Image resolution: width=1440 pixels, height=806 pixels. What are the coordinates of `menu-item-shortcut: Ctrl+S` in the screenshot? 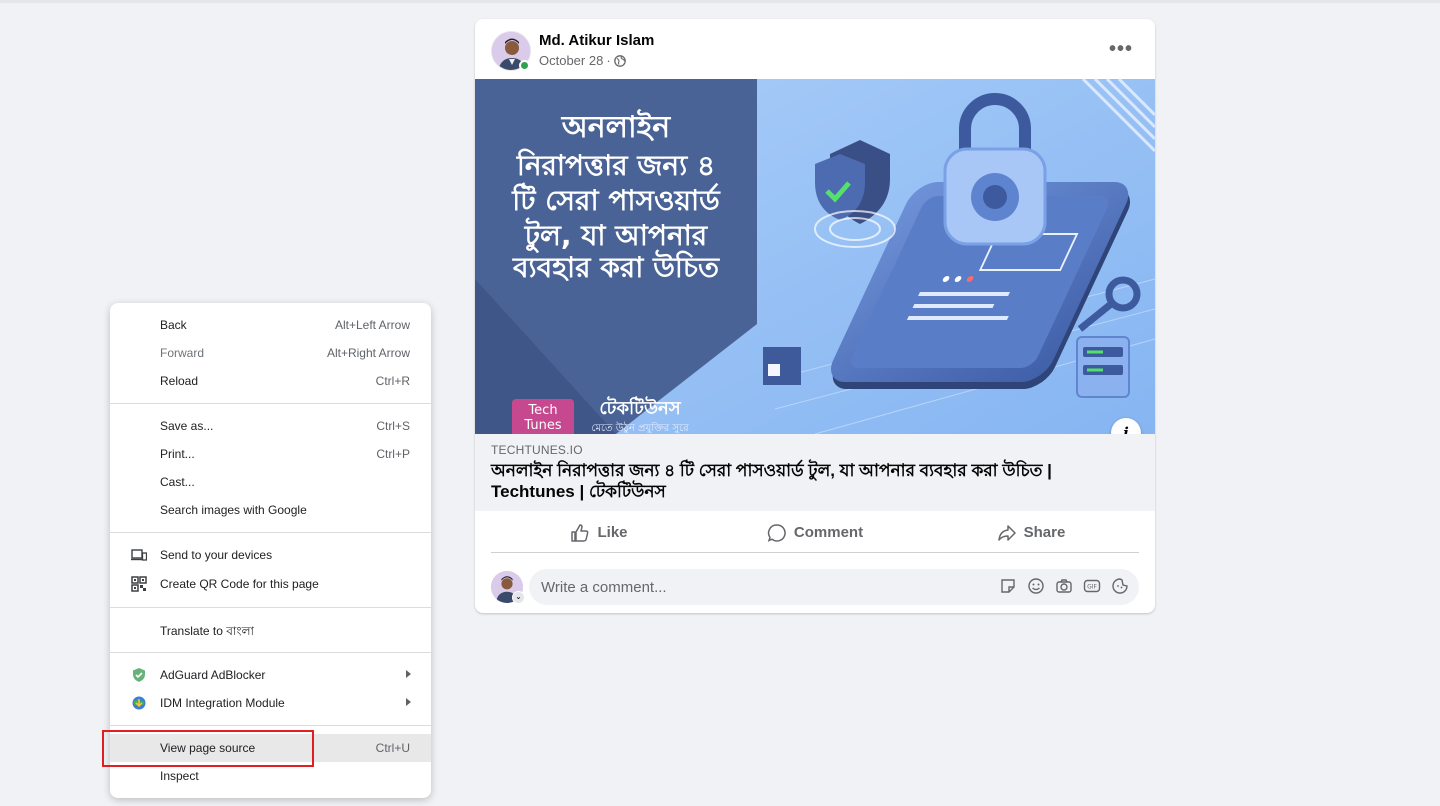 It's located at (393, 426).